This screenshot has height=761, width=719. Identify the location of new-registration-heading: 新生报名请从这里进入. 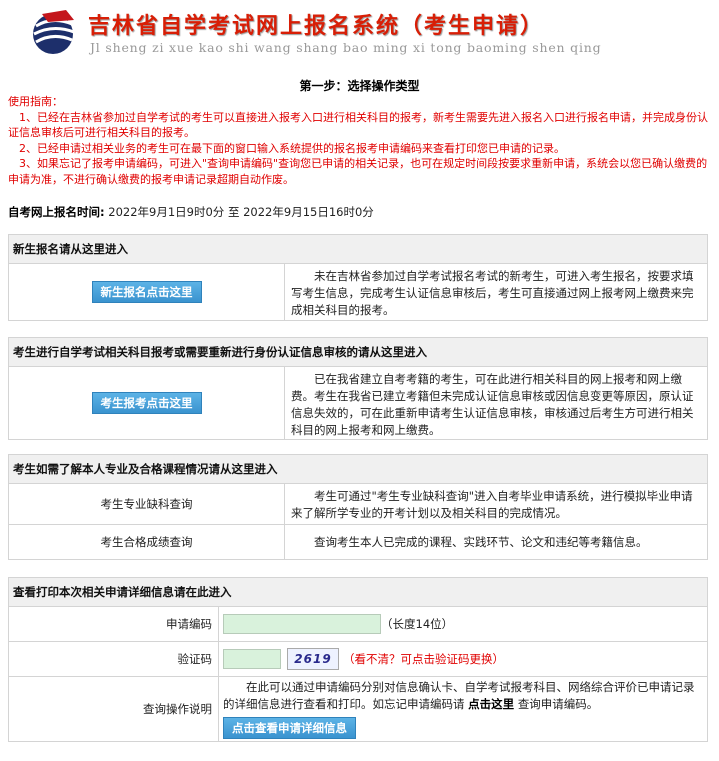
(358, 249).